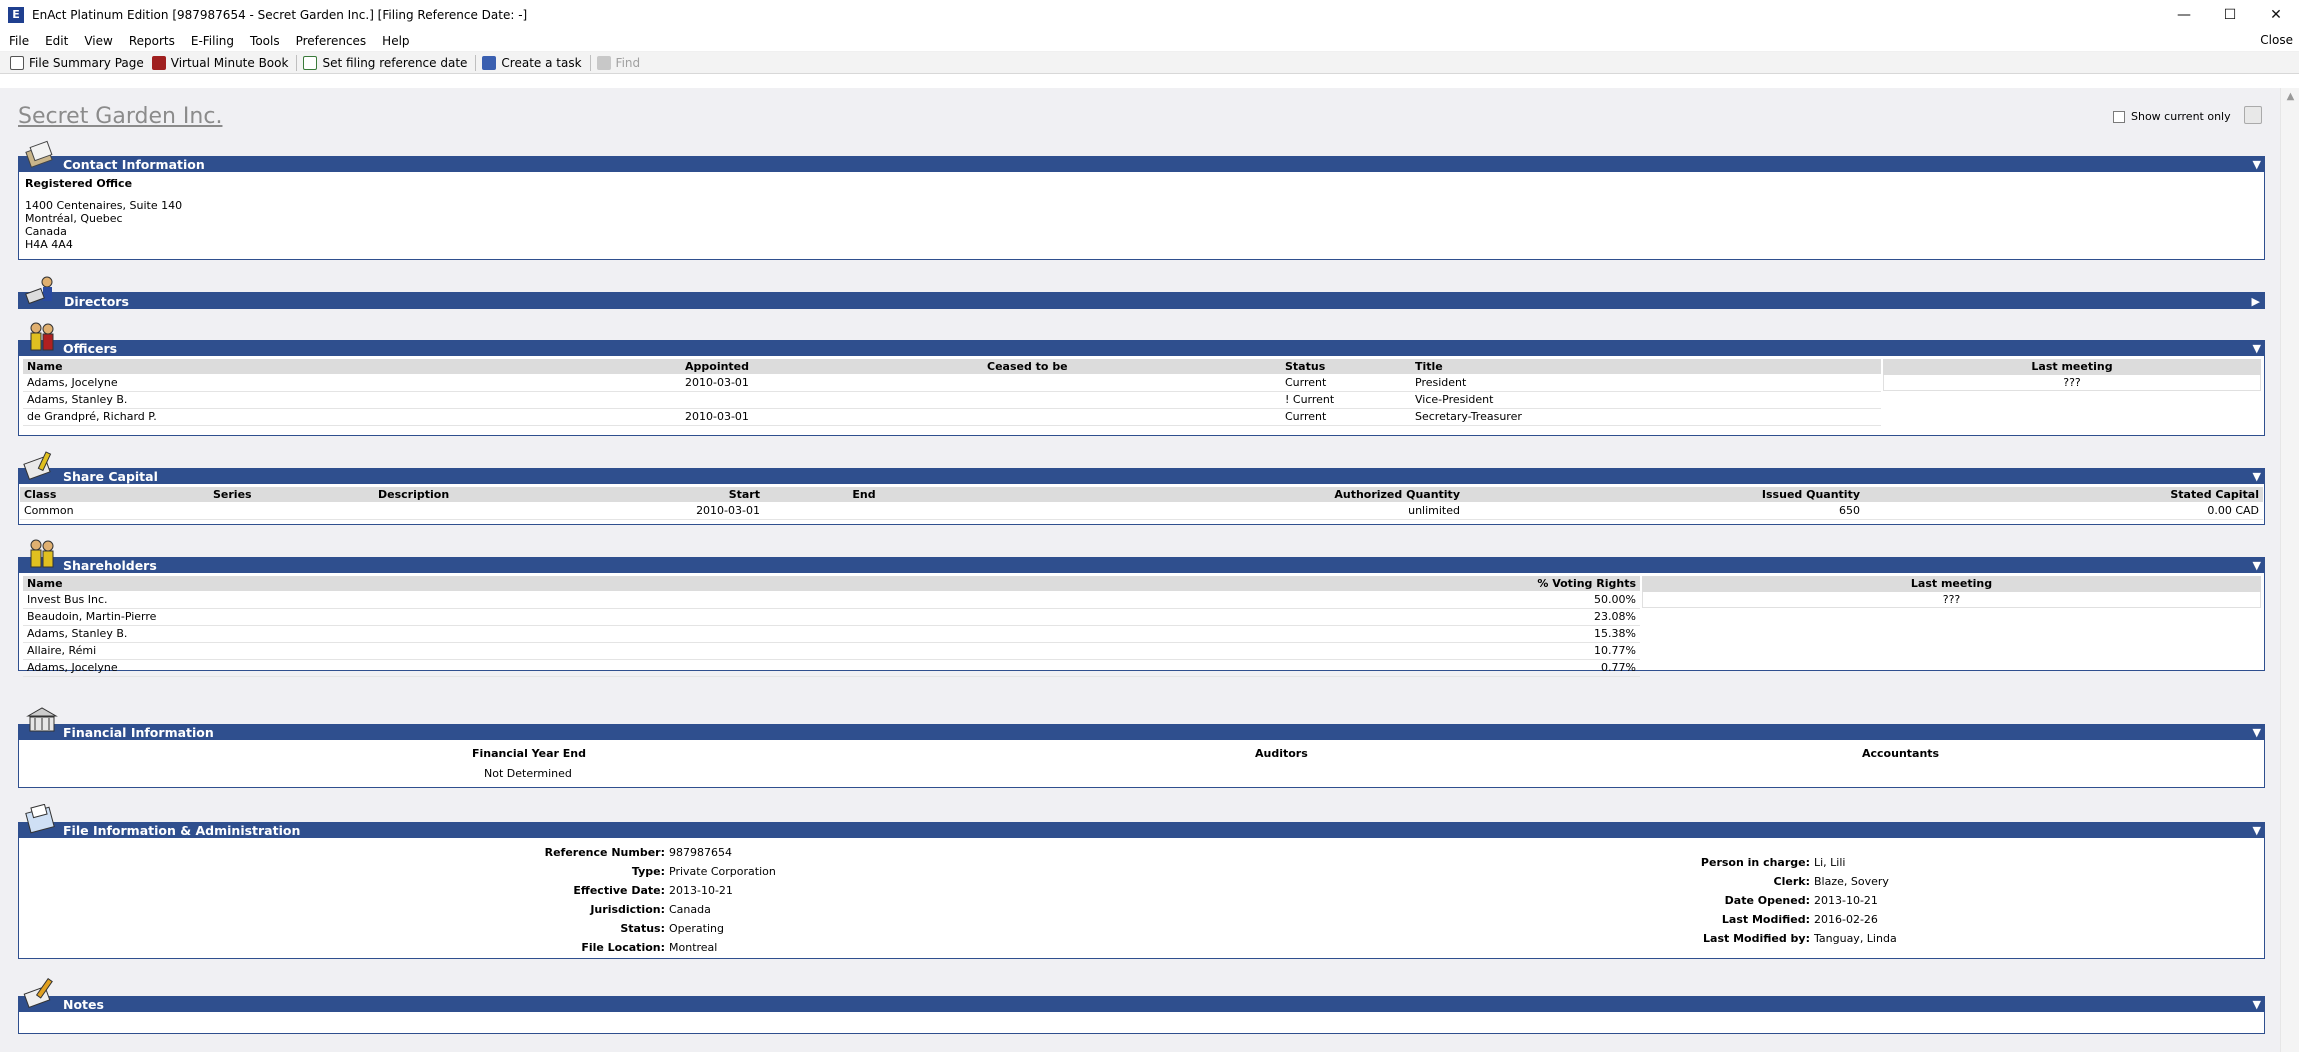 This screenshot has width=2299, height=1052. I want to click on directors-section: Directors ▶, so click(1141, 292).